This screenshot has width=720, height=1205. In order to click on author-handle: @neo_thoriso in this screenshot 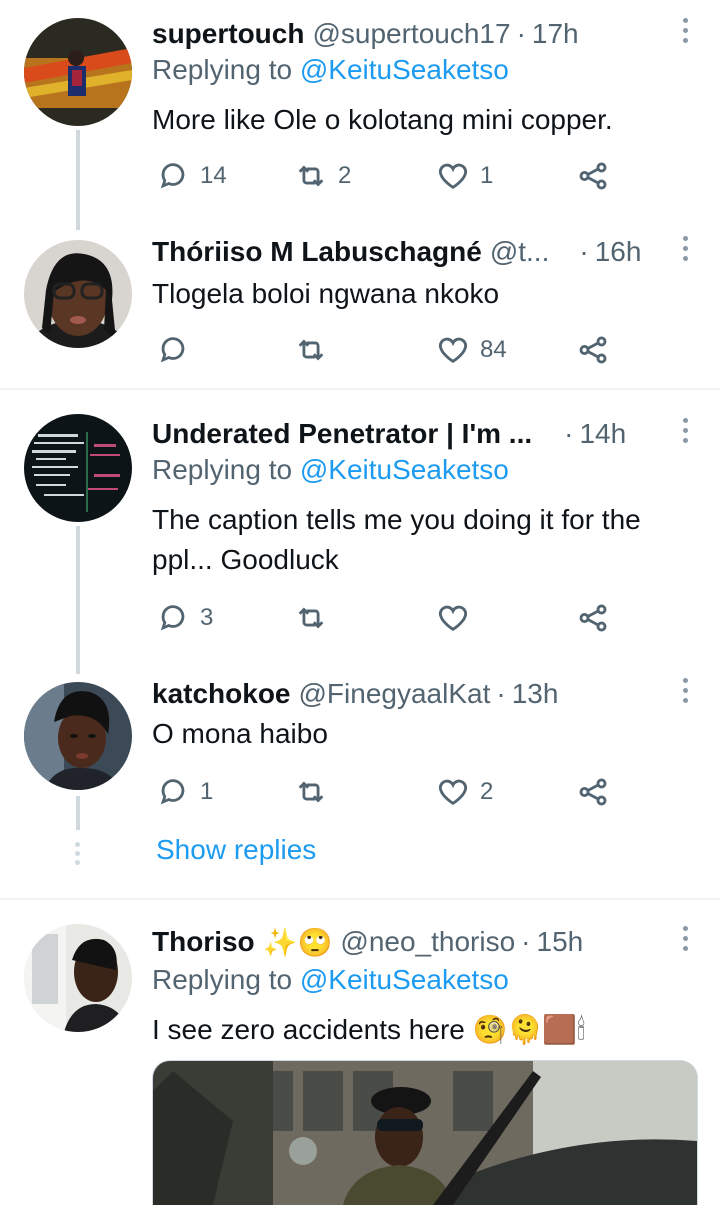, I will do `click(427, 942)`.